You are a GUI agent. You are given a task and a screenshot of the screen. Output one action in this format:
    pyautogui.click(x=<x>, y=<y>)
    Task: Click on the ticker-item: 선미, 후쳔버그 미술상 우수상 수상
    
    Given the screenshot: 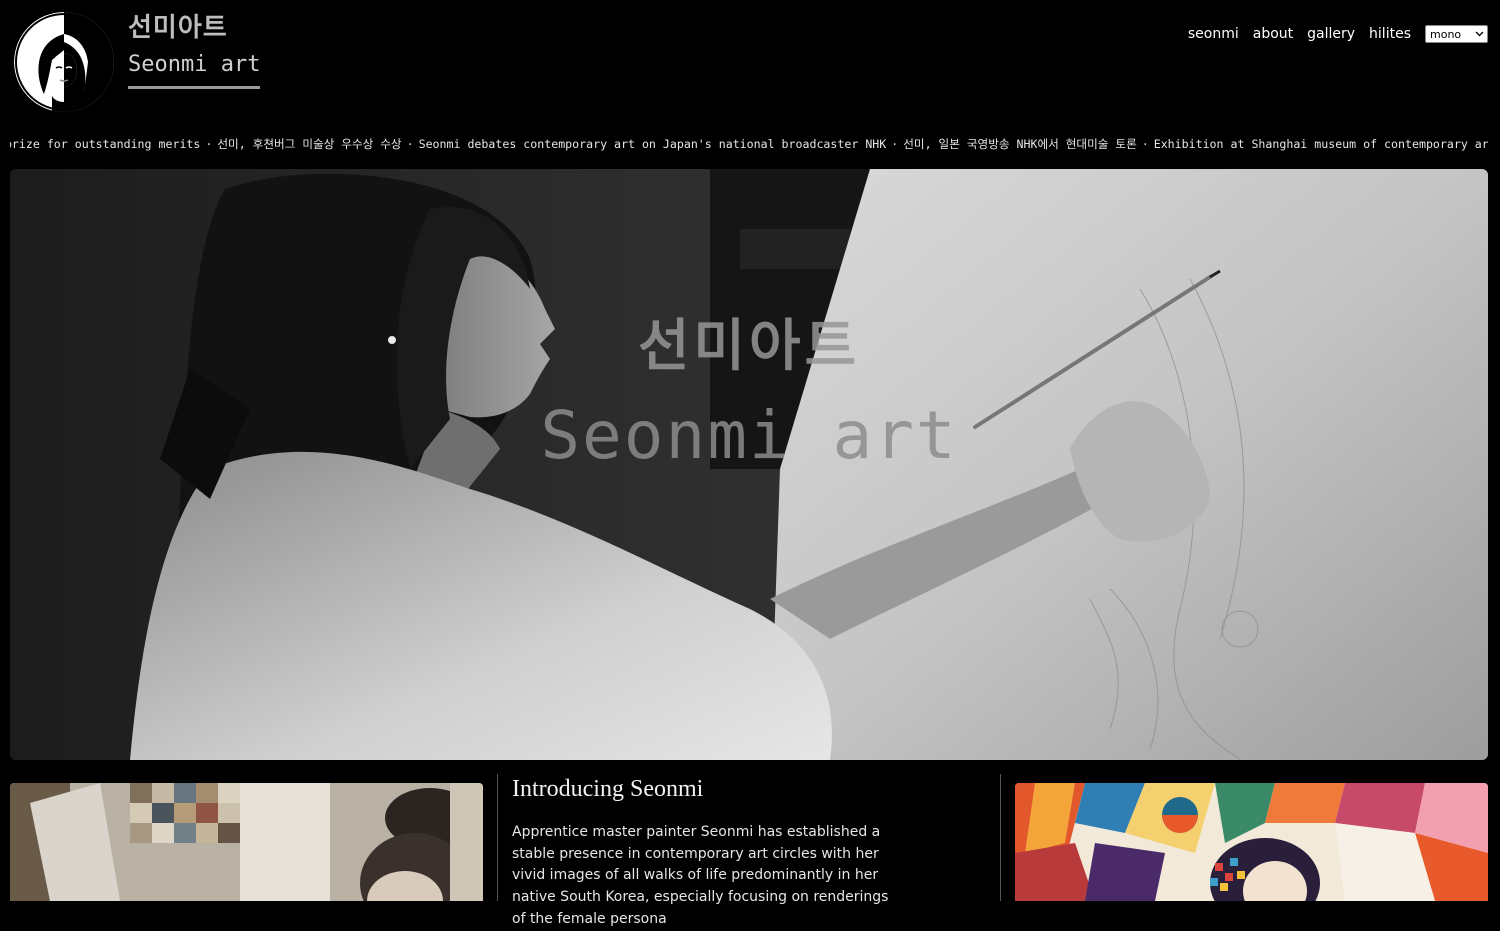 What is the action you would take?
    pyautogui.click(x=309, y=144)
    